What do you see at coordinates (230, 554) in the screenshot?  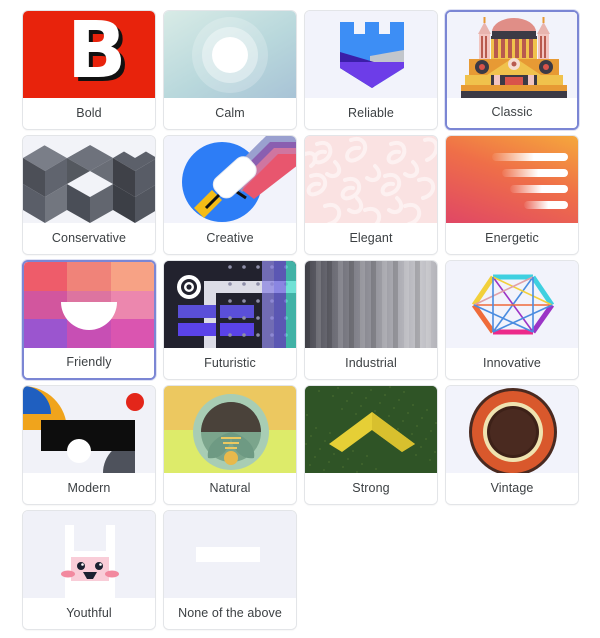 I see `blank-placeholder-illustration` at bounding box center [230, 554].